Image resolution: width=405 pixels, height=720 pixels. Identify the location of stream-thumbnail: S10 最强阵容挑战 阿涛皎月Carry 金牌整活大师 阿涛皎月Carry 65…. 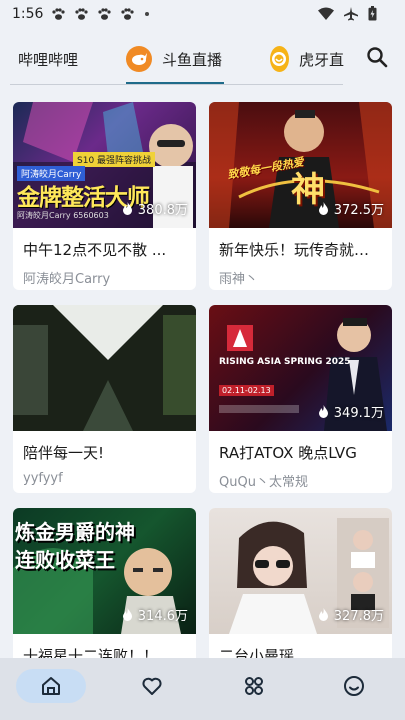
(104, 165).